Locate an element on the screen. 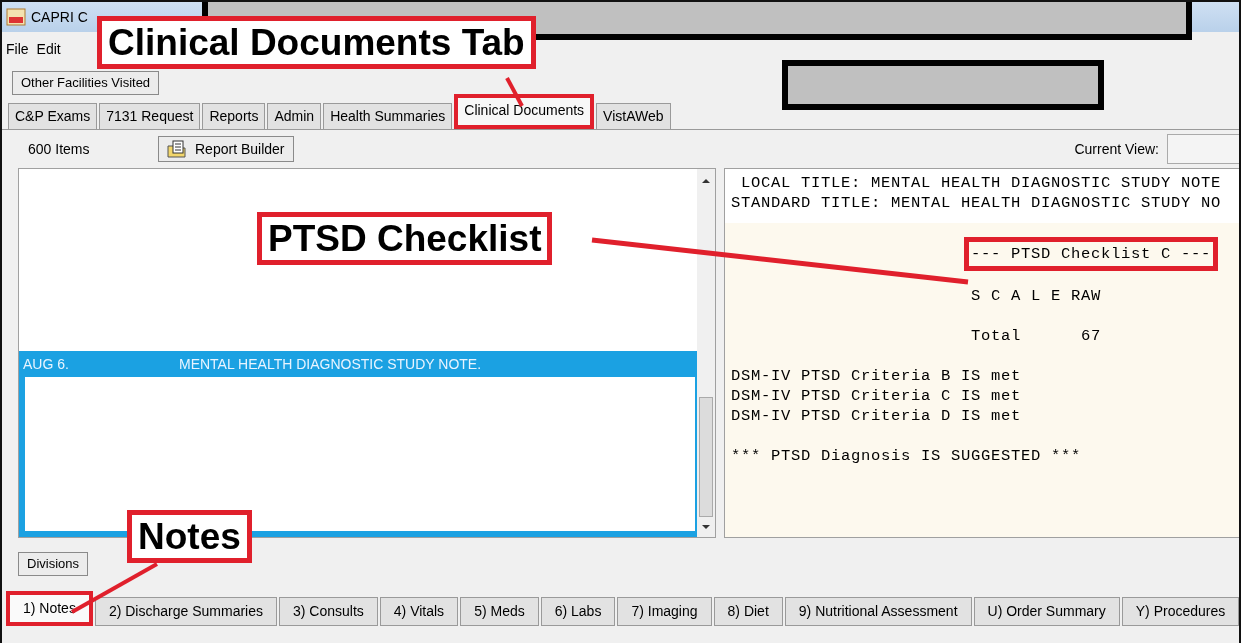 The width and height of the screenshot is (1241, 643). report-builder-button: Report Builder is located at coordinates (226, 149).